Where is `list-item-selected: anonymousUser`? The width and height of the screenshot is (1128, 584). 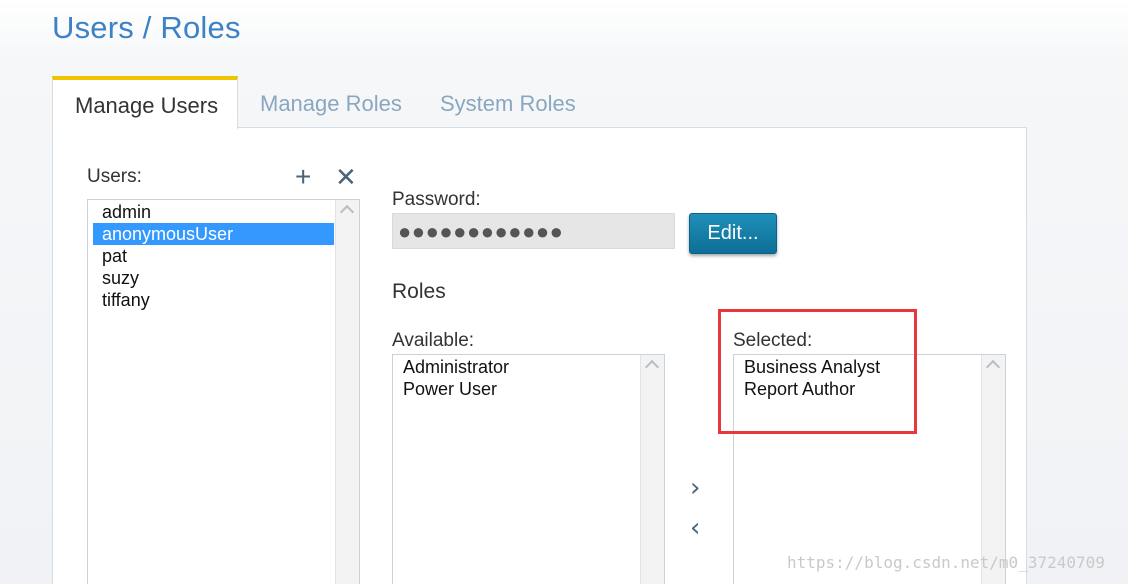
list-item-selected: anonymousUser is located at coordinates (213, 234).